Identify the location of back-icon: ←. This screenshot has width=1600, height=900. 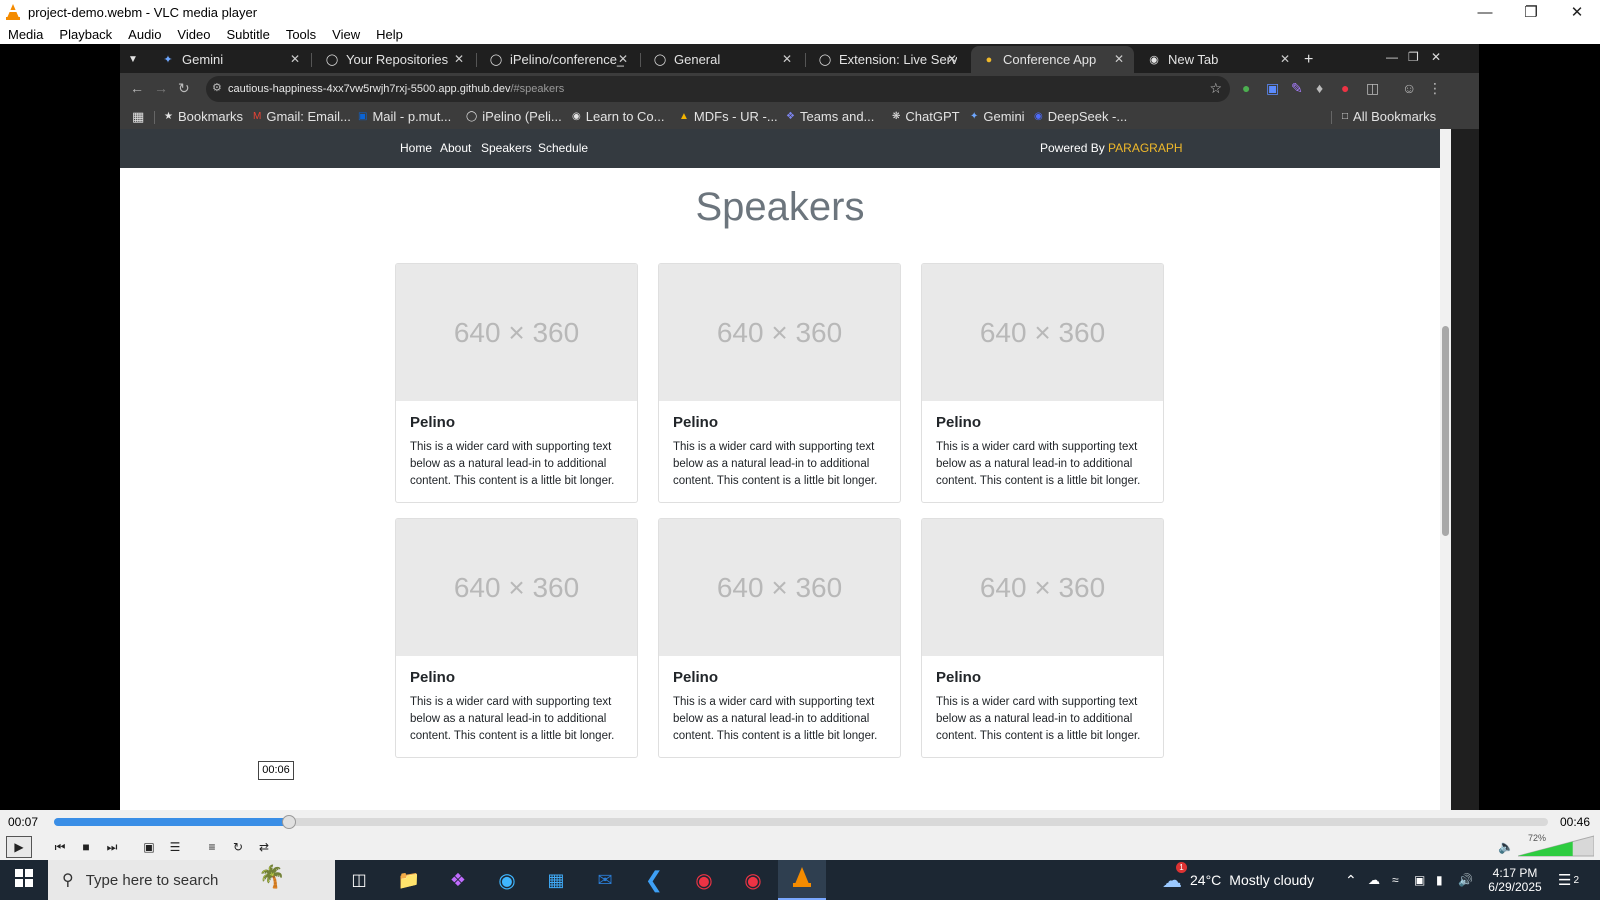
(137, 88).